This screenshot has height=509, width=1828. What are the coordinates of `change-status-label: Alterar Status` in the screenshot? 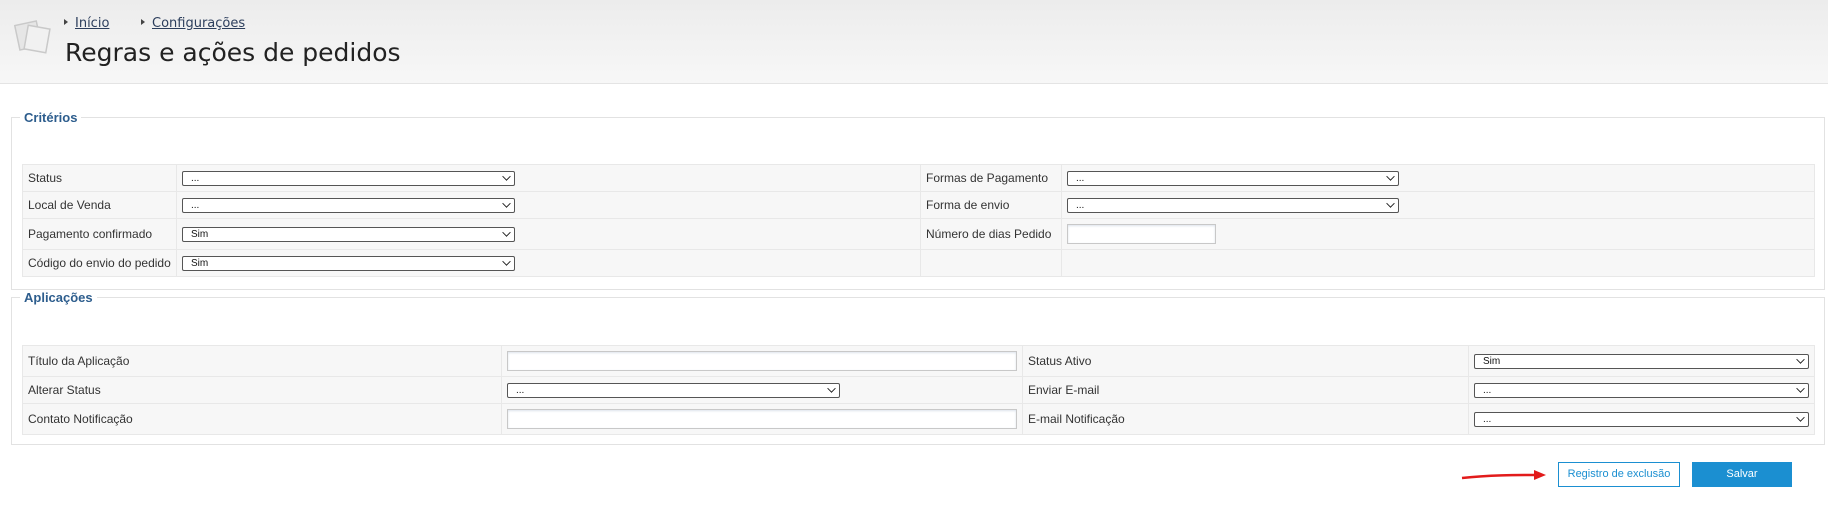 It's located at (262, 390).